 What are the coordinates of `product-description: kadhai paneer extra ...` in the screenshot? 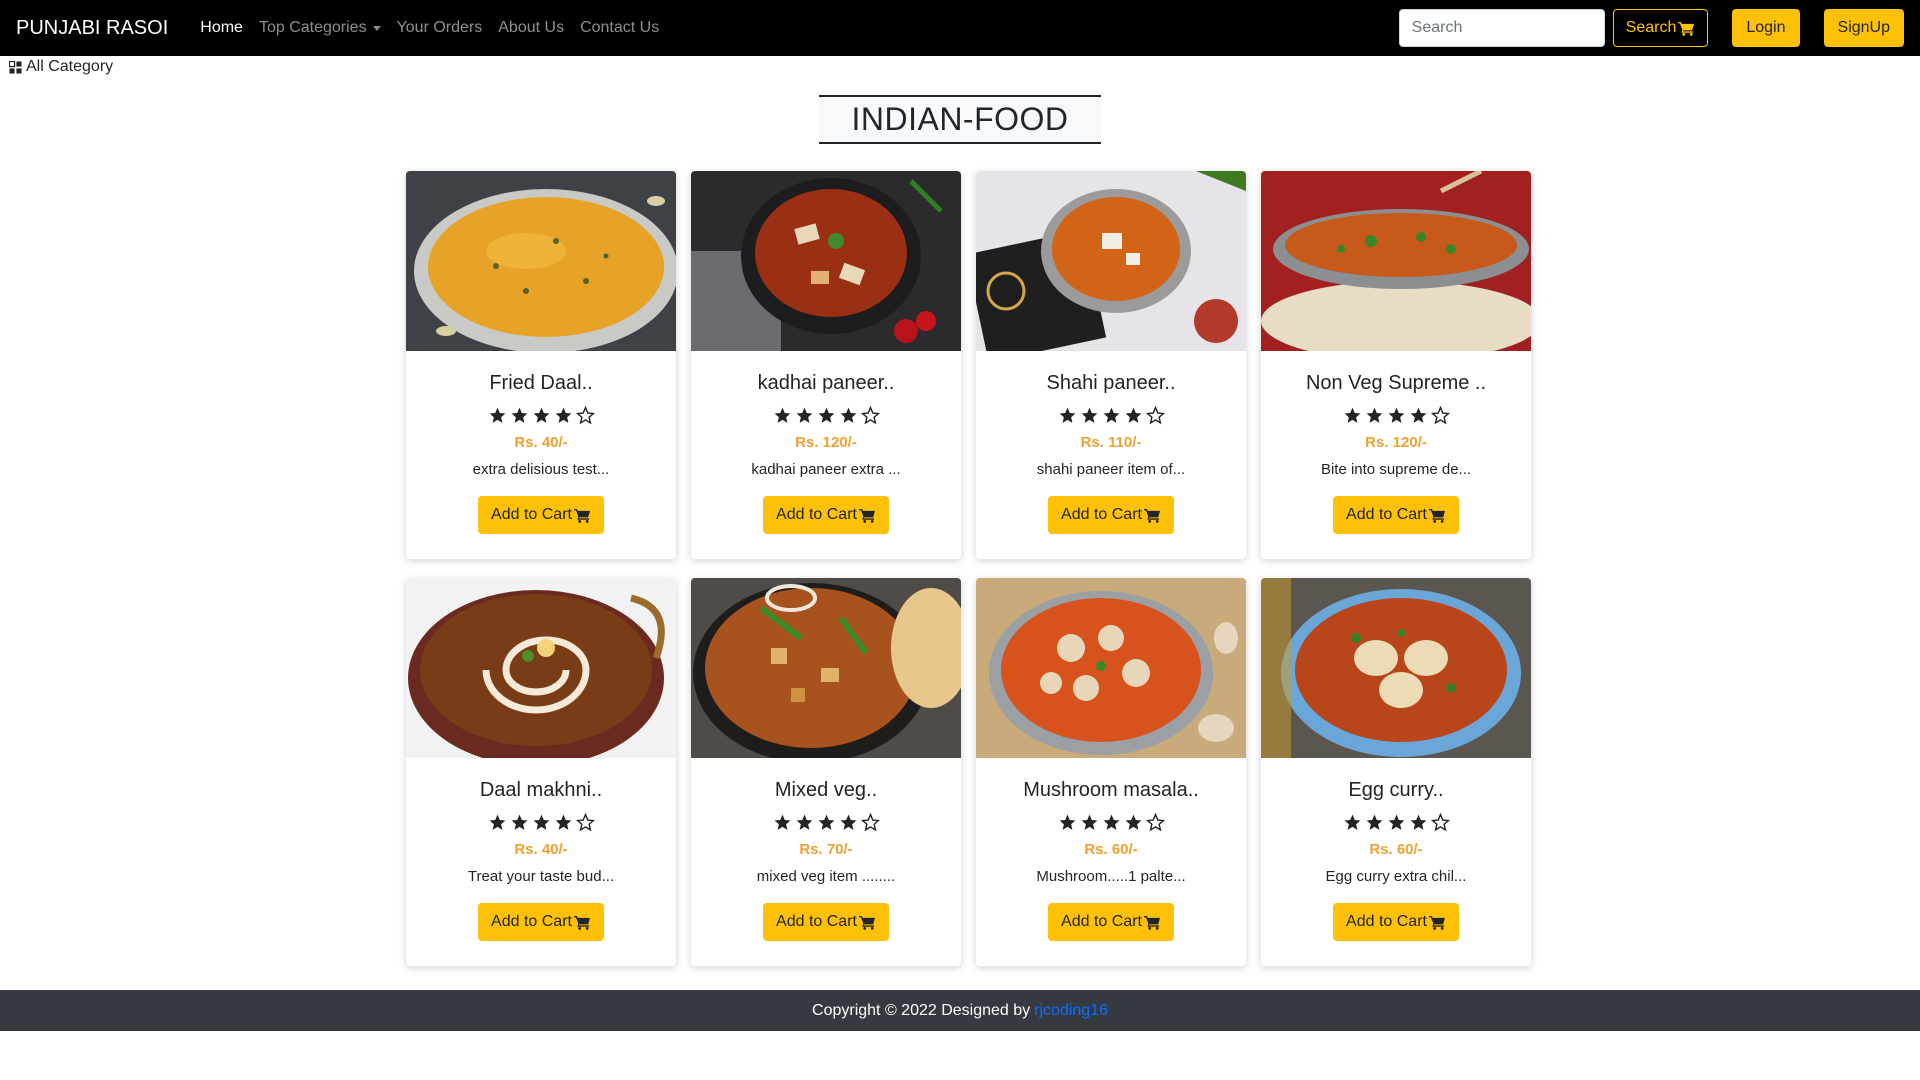 It's located at (826, 469).